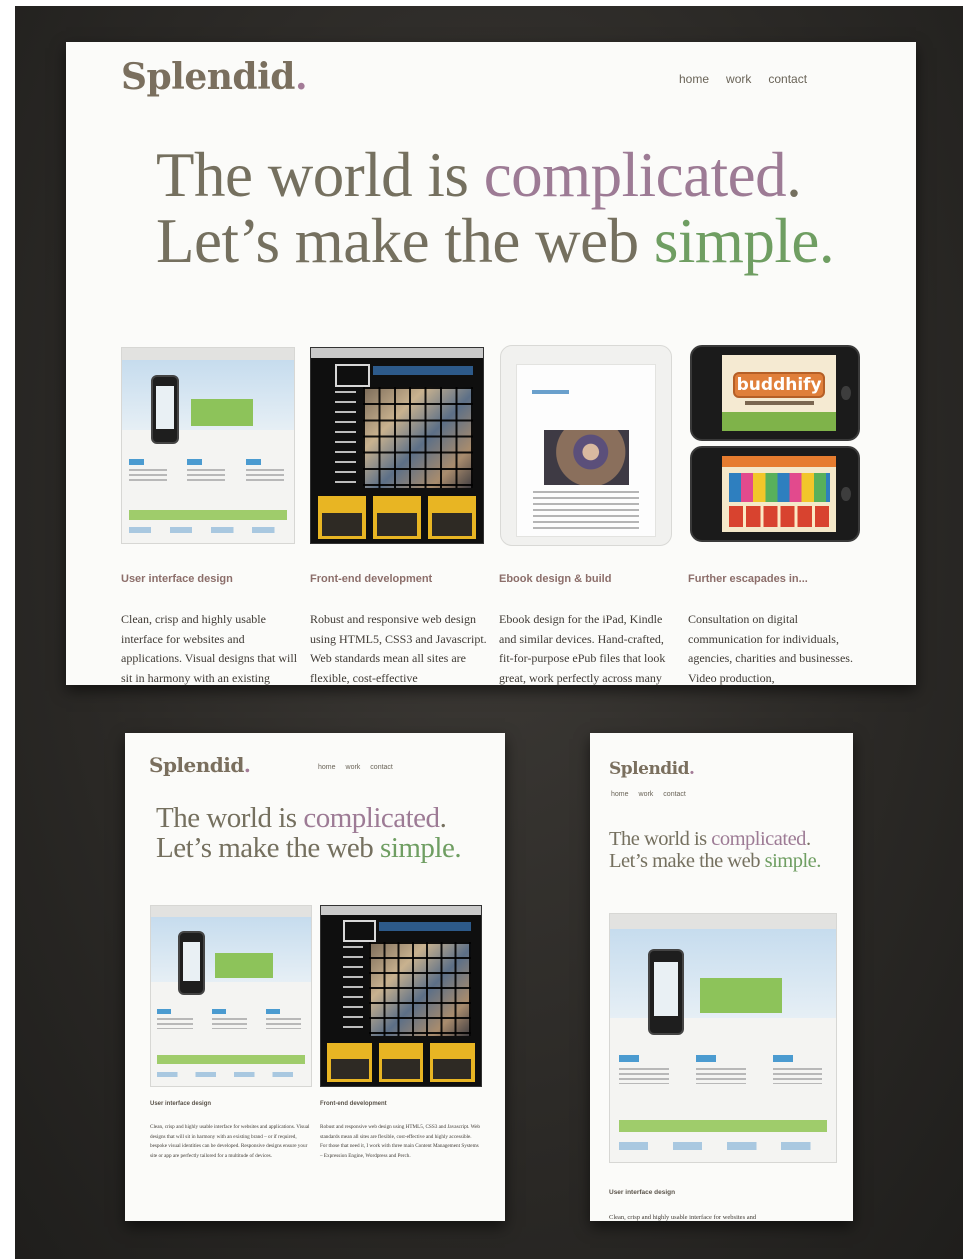 This screenshot has height=1259, width=970. What do you see at coordinates (586, 445) in the screenshot?
I see `ebook-ipad-thumbnail` at bounding box center [586, 445].